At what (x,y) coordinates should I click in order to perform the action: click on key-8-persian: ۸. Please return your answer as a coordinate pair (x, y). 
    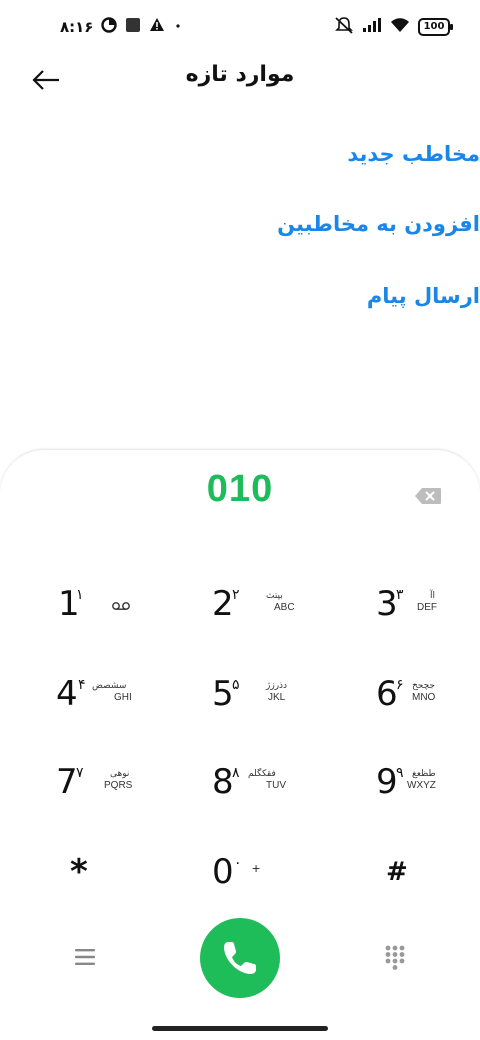
    Looking at the image, I should click on (236, 773).